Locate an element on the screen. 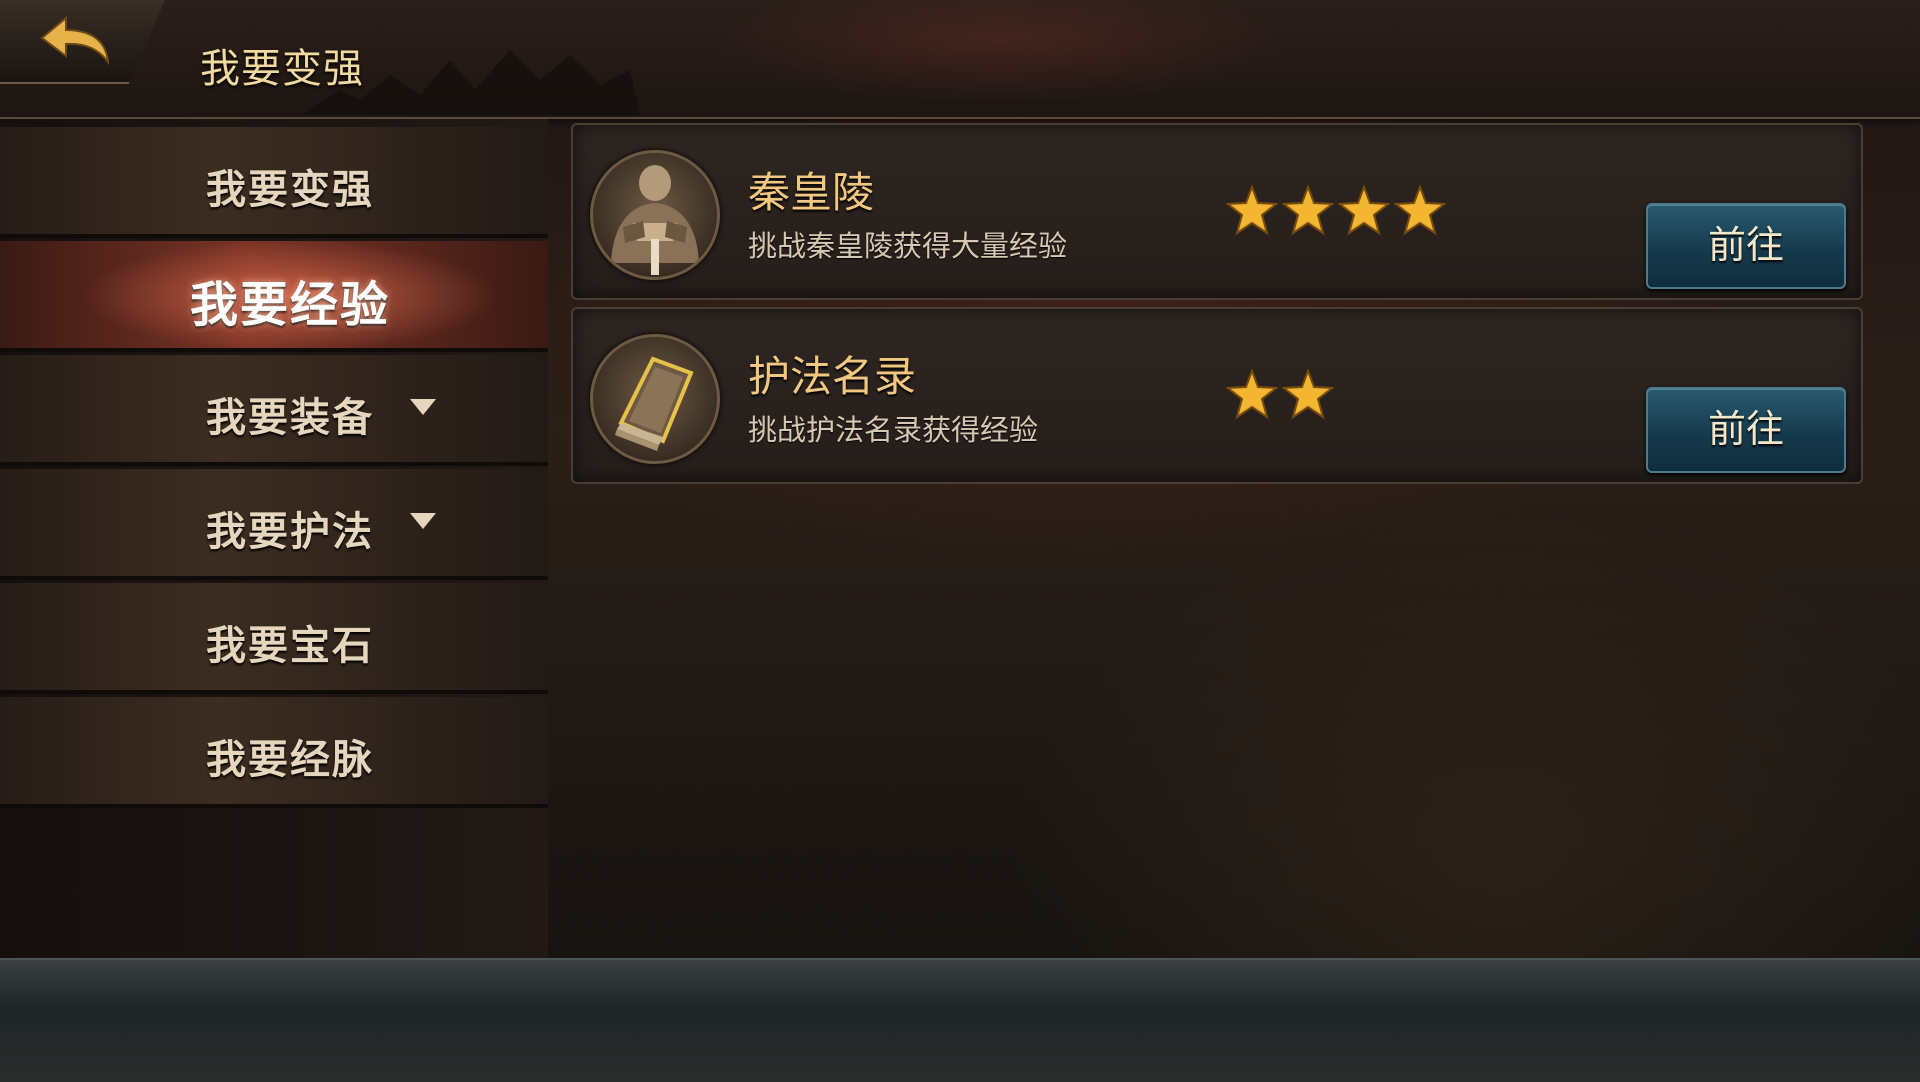  card-title: 秦皇陵 is located at coordinates (811, 192).